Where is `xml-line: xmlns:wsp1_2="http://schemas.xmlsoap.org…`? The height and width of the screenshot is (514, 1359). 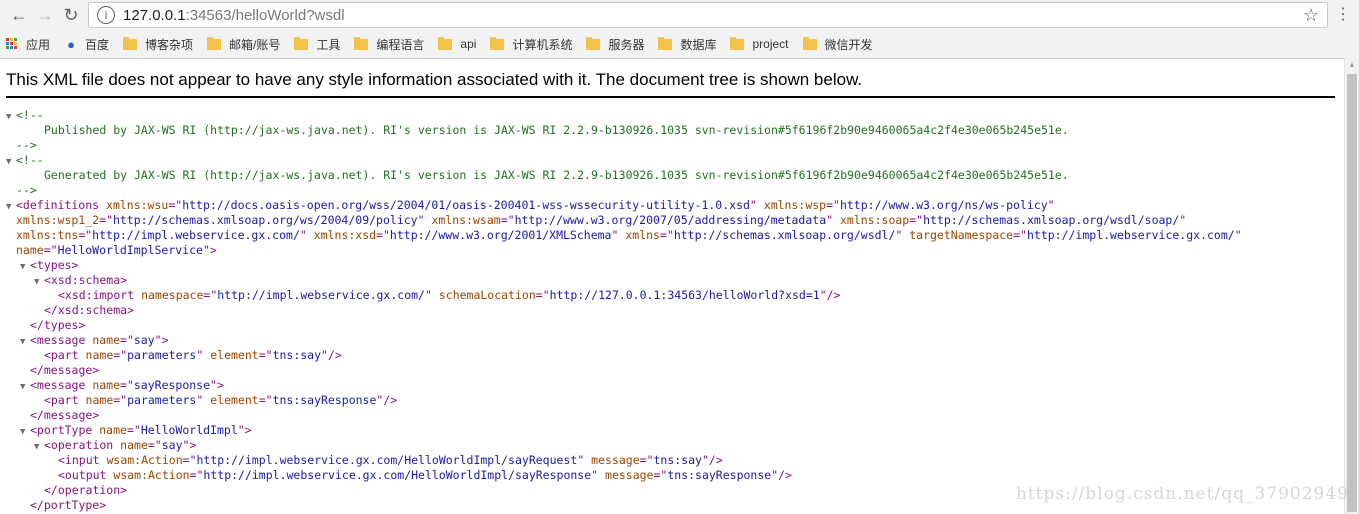 xml-line: xmlns:wsp1_2="http://schemas.xmlsoap.org… is located at coordinates (675, 220).